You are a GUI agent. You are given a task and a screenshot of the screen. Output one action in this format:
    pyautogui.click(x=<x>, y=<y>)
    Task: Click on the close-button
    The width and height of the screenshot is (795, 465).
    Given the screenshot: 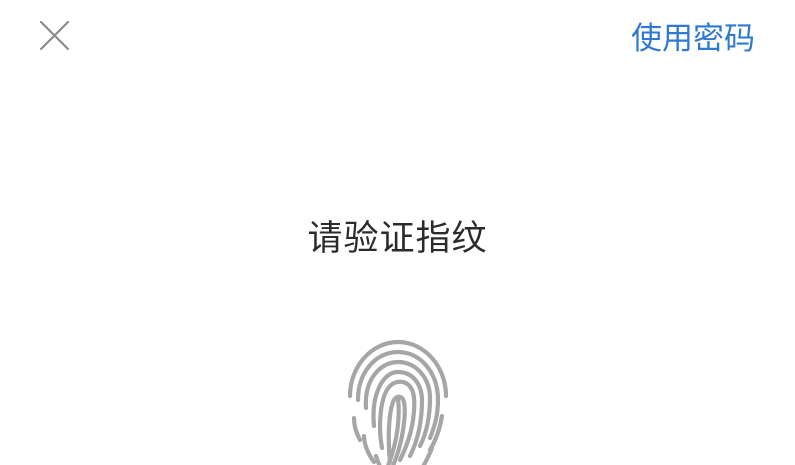 What is the action you would take?
    pyautogui.click(x=54, y=35)
    